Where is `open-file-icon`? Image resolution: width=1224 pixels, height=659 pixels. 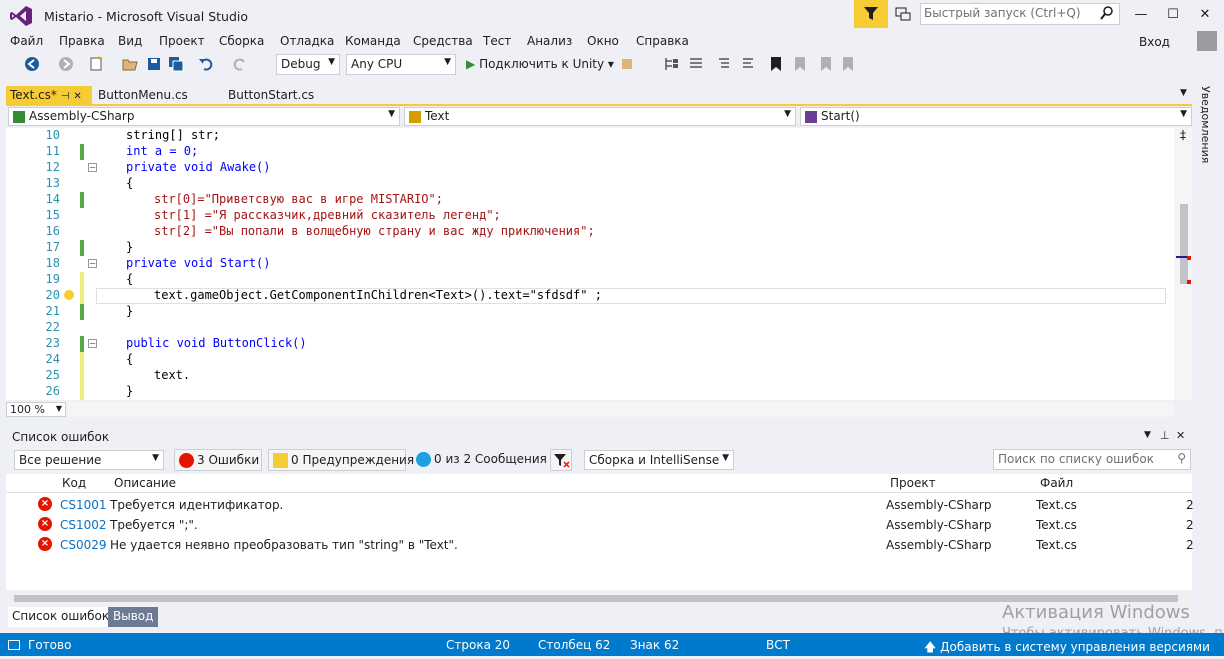 open-file-icon is located at coordinates (130, 64).